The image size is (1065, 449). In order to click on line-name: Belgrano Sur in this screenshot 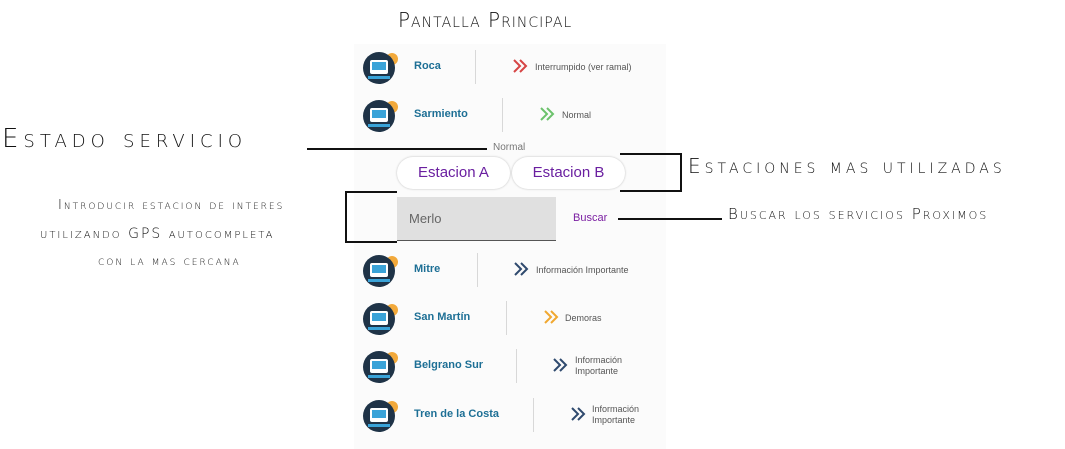, I will do `click(449, 365)`.